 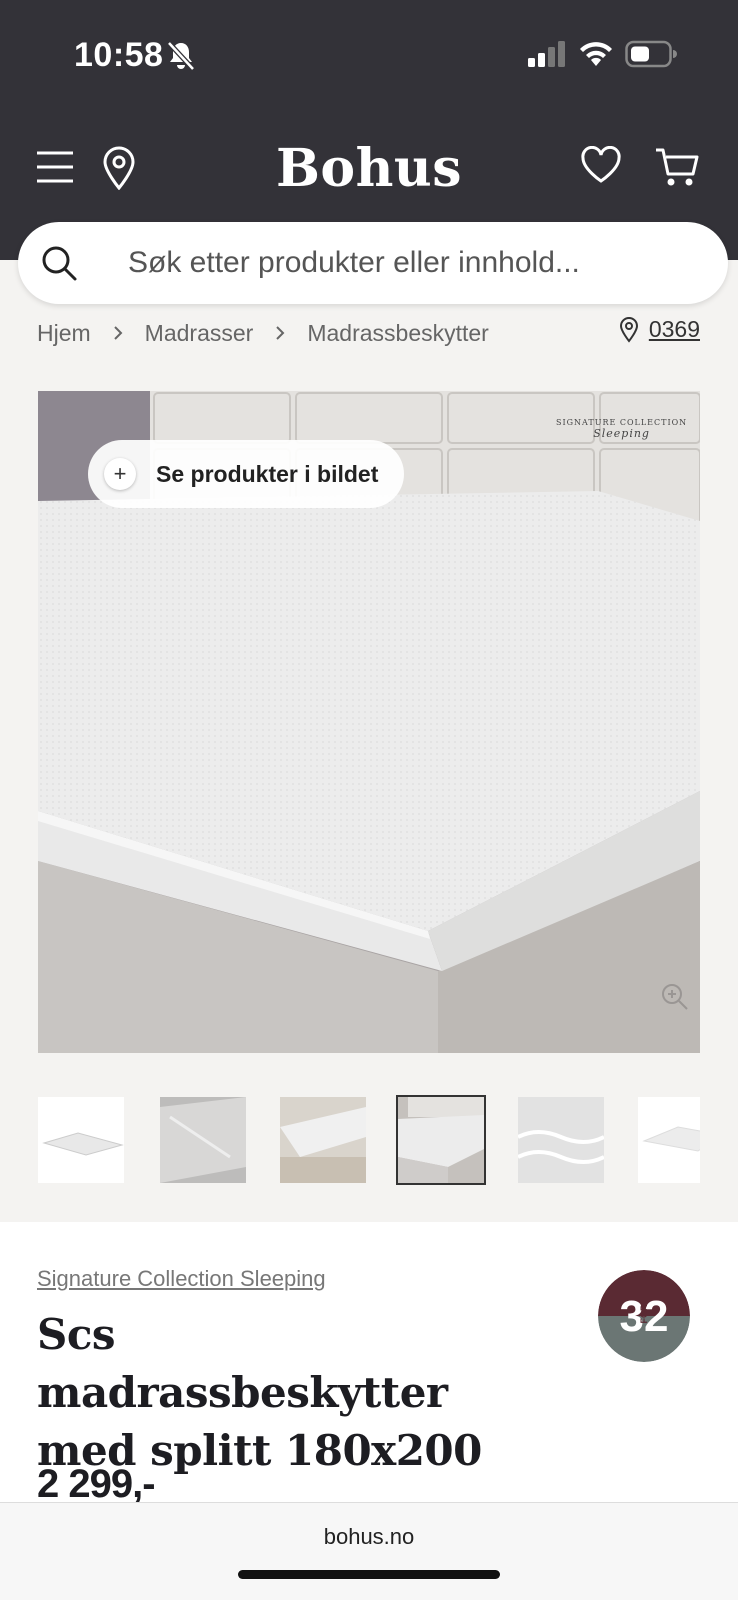 What do you see at coordinates (267, 473) in the screenshot?
I see `shop-the-look-label: Se produkter i bildet` at bounding box center [267, 473].